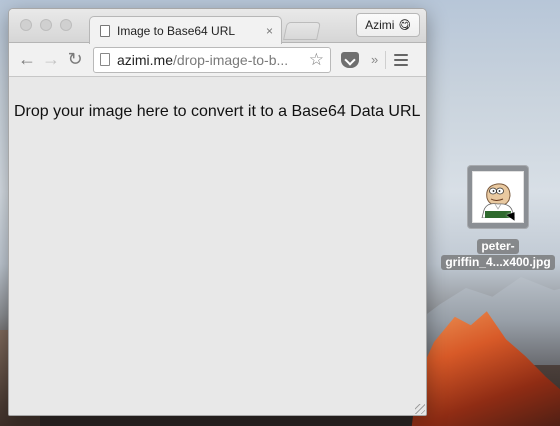  What do you see at coordinates (386, 59) in the screenshot?
I see `toolbar-divider` at bounding box center [386, 59].